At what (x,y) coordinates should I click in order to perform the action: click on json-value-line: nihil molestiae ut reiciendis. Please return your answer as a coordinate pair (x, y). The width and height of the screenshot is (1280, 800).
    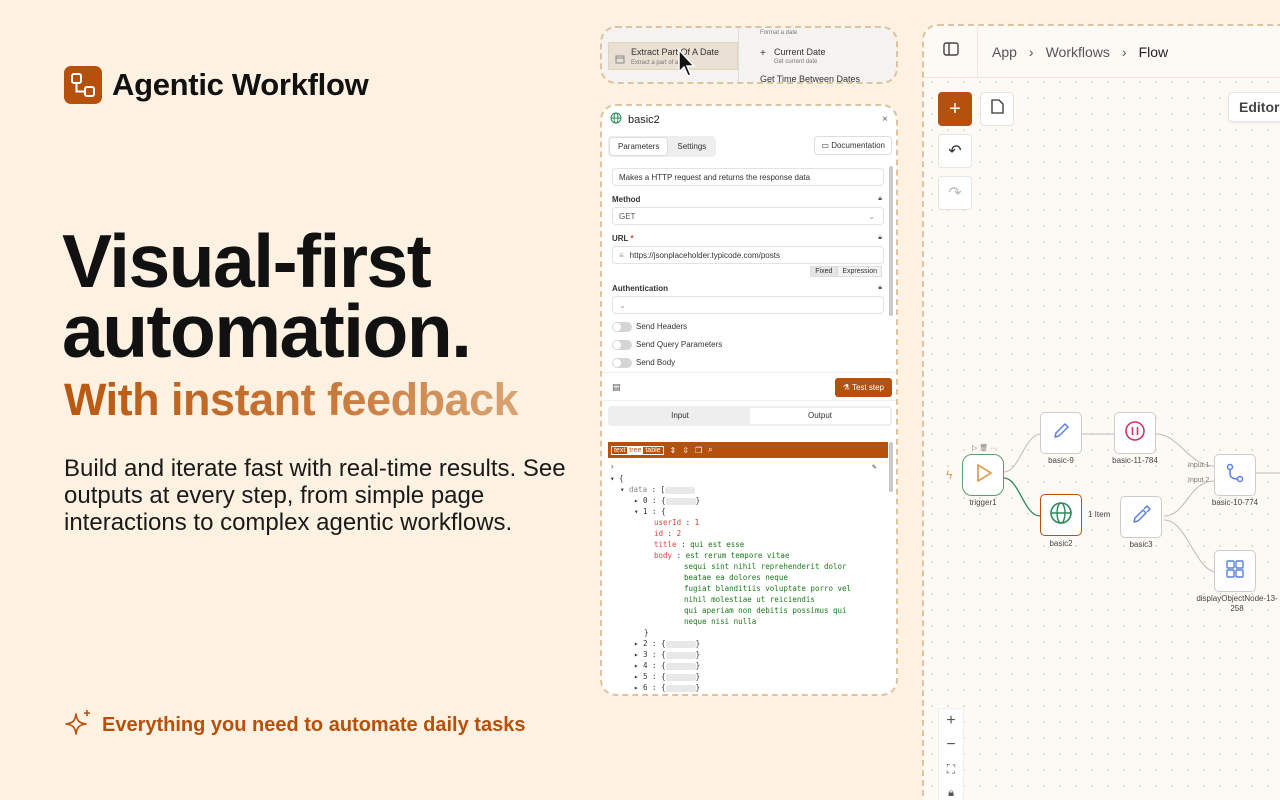
    Looking at the image, I should click on (749, 599).